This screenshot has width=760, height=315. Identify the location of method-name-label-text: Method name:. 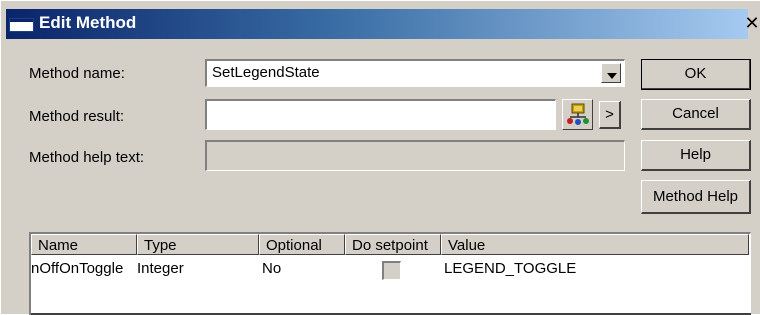
(77, 73).